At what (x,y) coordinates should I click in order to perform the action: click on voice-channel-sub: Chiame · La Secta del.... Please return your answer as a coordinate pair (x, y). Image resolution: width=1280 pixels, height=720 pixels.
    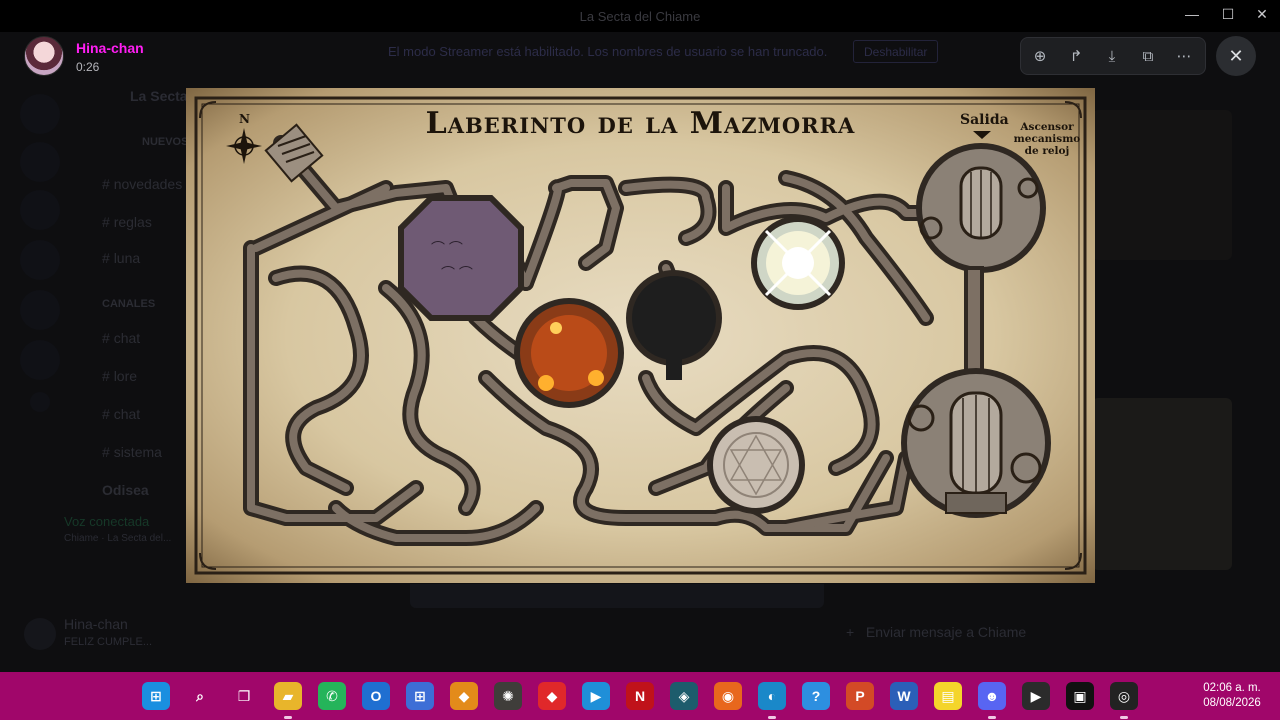
    Looking at the image, I should click on (118, 538).